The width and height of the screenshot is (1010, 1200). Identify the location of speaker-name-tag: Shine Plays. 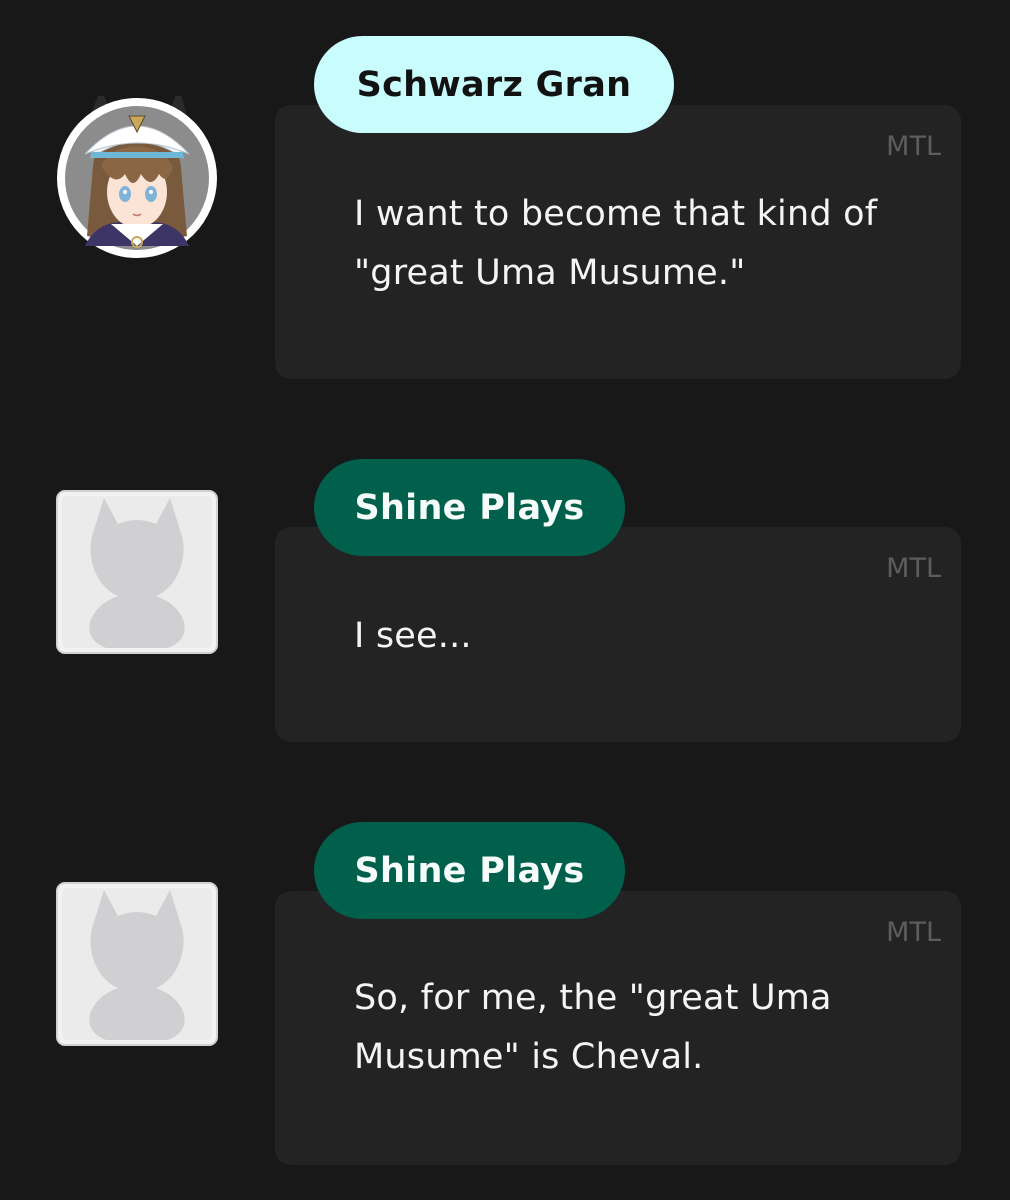
(469, 870).